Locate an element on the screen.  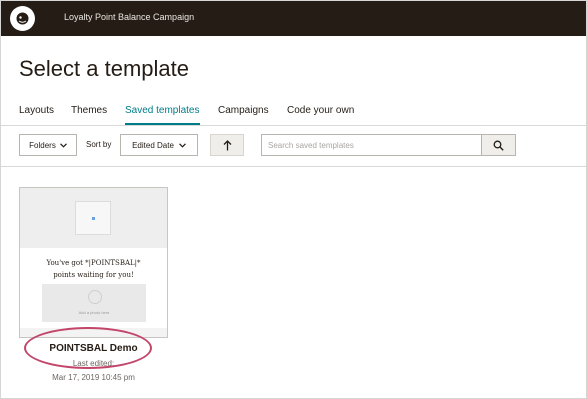
toolbar-divider is located at coordinates (293, 166).